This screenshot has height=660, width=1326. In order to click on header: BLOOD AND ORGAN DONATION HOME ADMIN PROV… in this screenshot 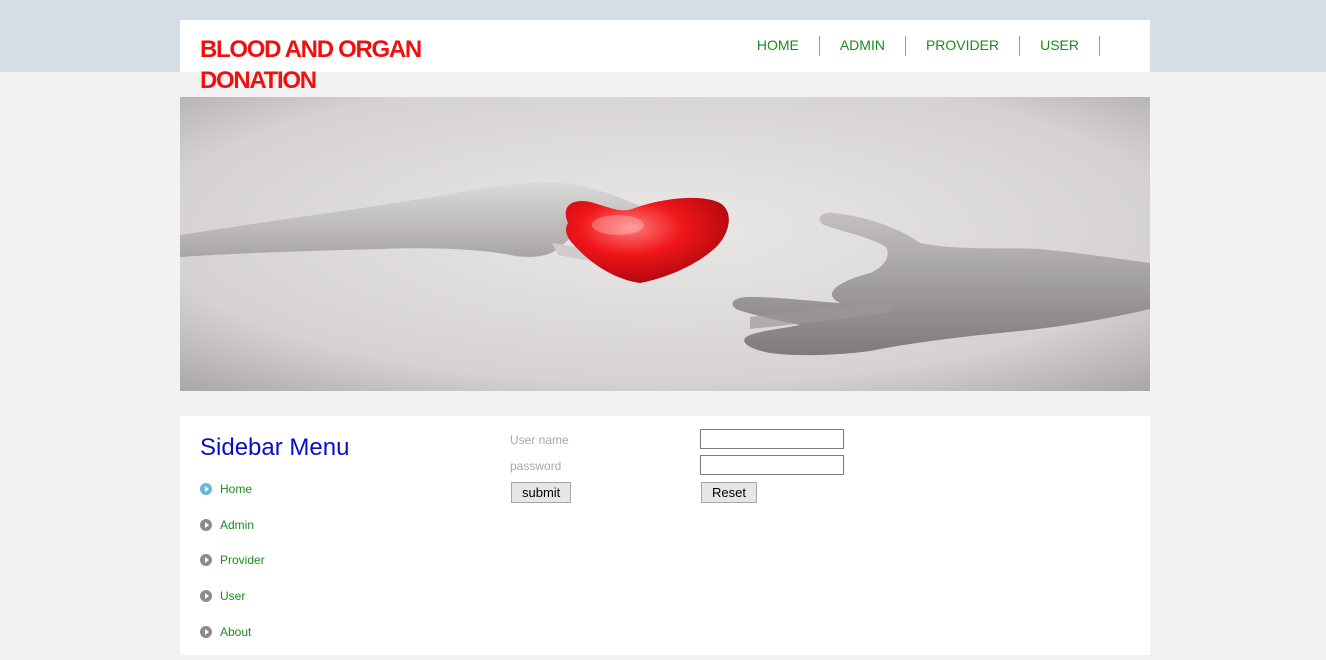, I will do `click(665, 57)`.